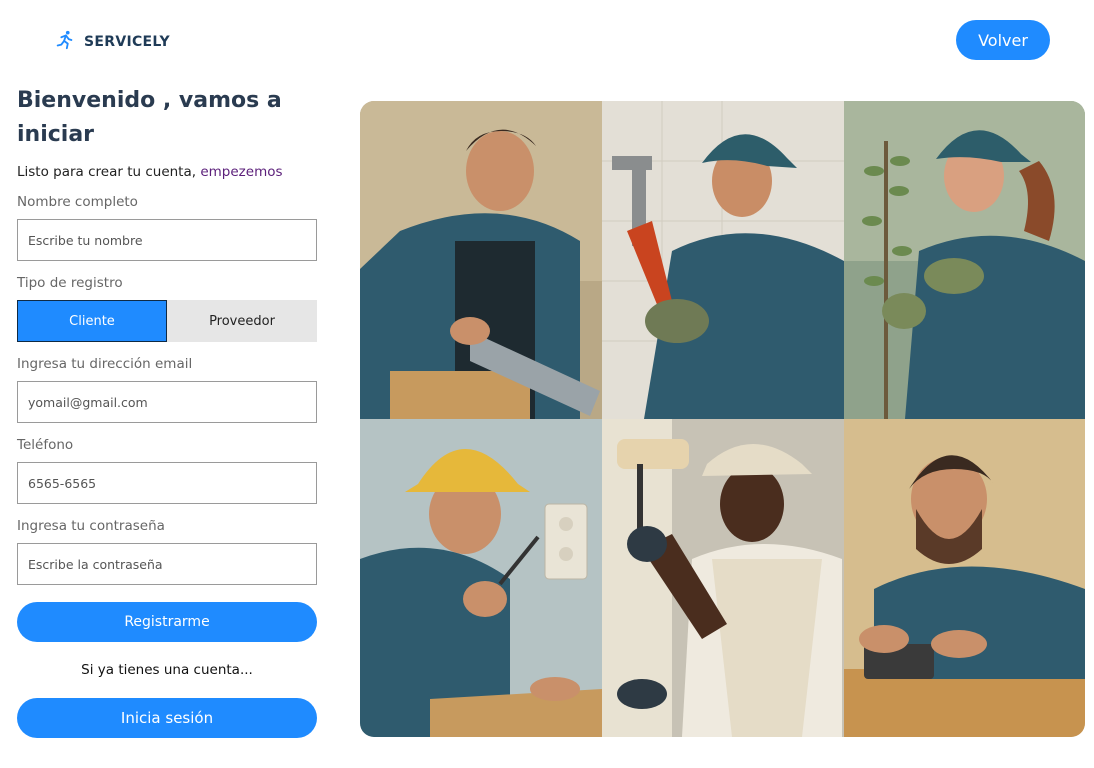 The image size is (1094, 768). What do you see at coordinates (167, 240) in the screenshot?
I see `name-field: Escribe tu nombre` at bounding box center [167, 240].